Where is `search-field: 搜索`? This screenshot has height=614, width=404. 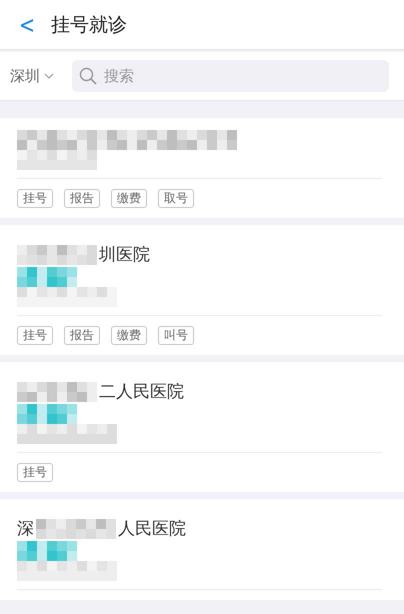
search-field: 搜索 is located at coordinates (230, 76).